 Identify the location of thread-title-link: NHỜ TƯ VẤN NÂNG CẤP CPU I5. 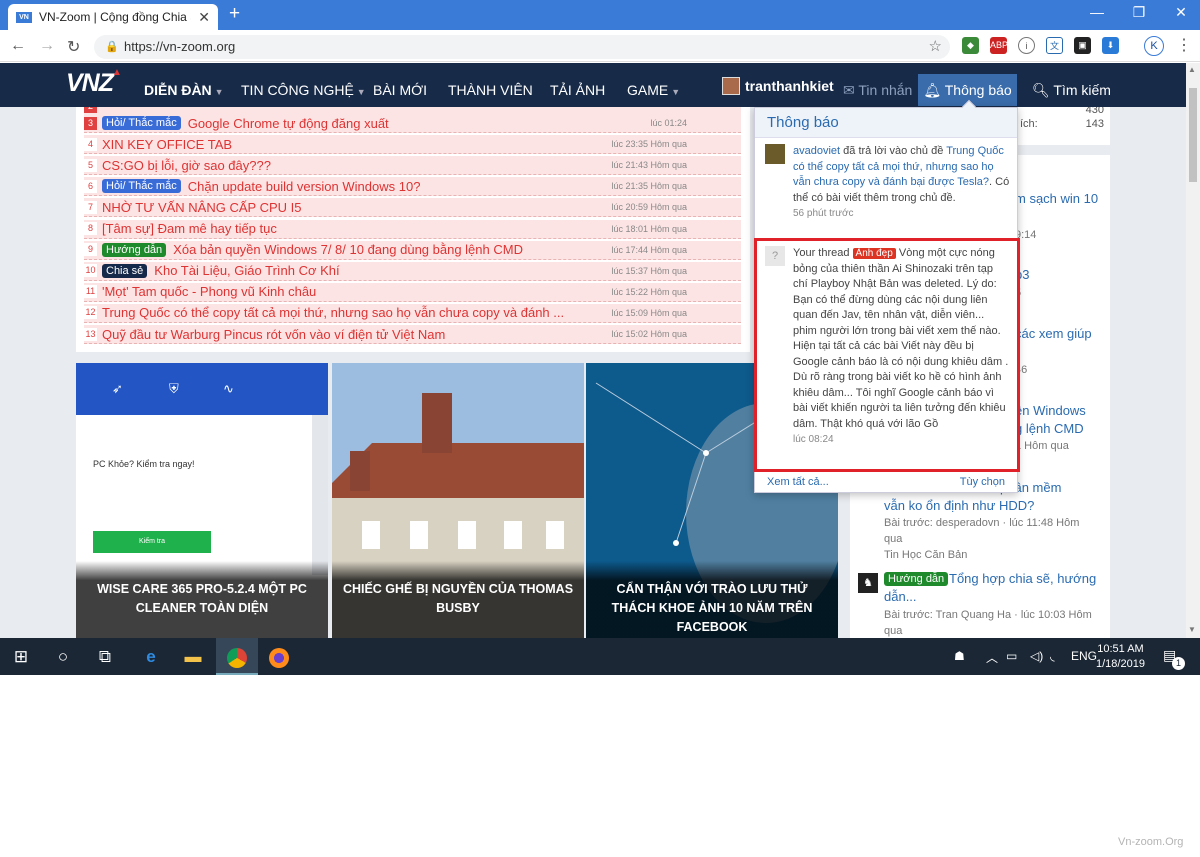
(201, 207).